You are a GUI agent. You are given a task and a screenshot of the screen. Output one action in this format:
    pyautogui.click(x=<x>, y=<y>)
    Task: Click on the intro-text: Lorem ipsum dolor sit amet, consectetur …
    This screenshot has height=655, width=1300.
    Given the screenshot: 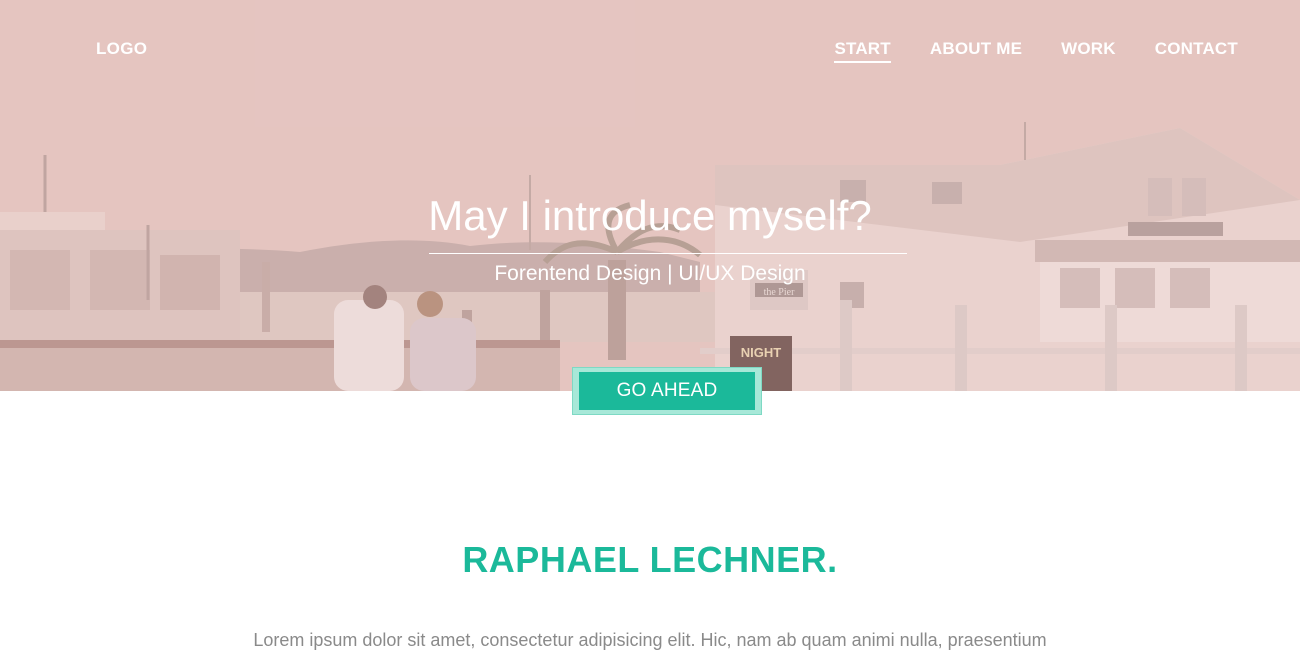 What is the action you would take?
    pyautogui.click(x=650, y=640)
    